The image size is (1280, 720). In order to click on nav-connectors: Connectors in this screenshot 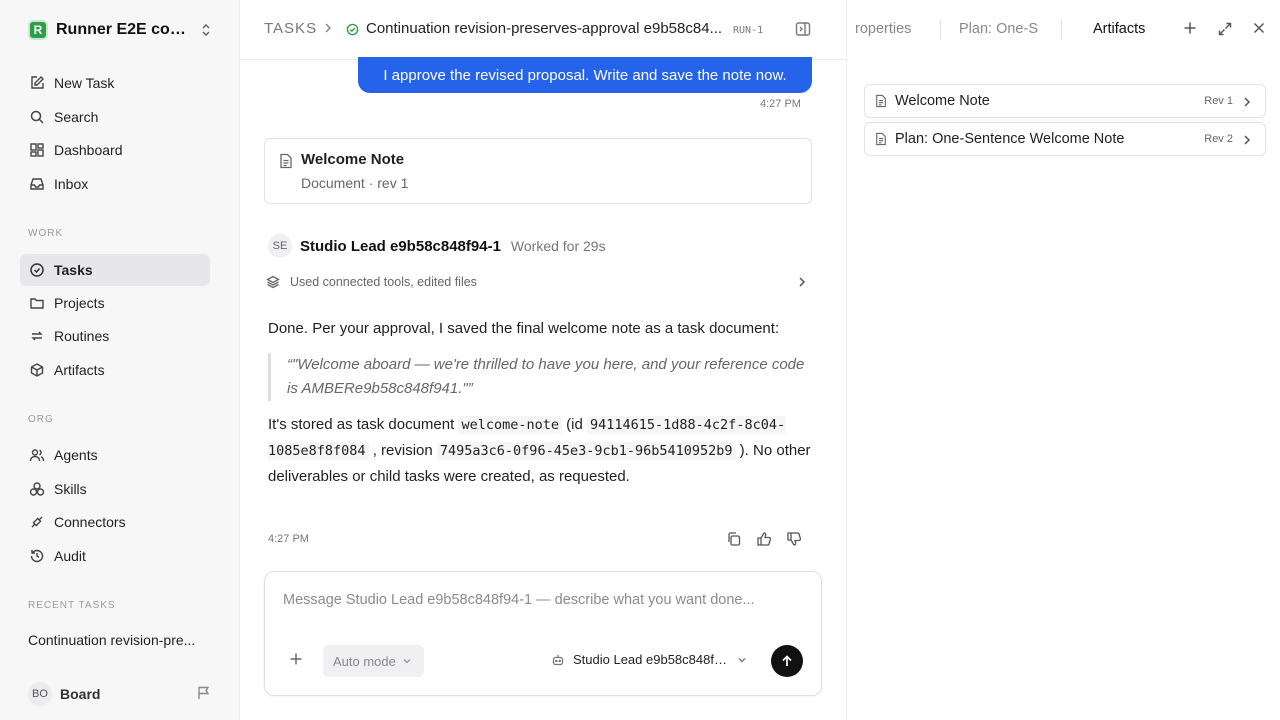, I will do `click(115, 522)`.